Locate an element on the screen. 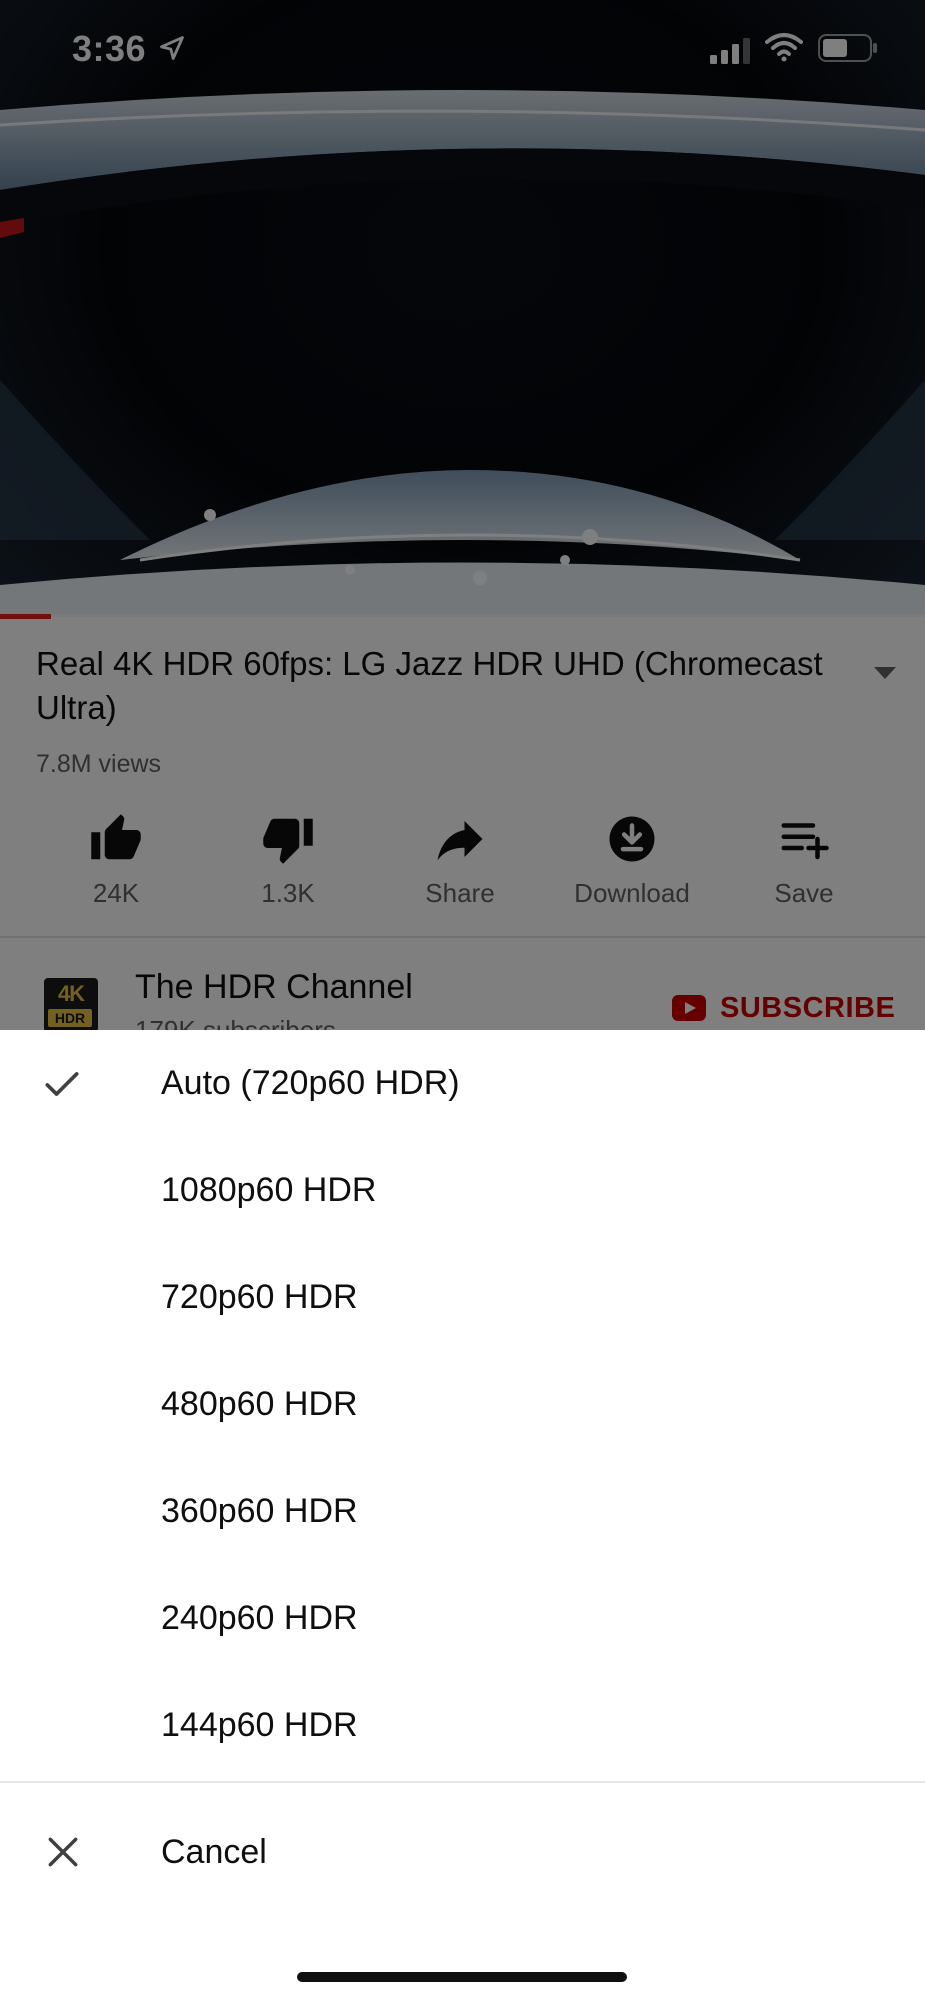 Image resolution: width=925 pixels, height=2000 pixels. quality-option-1080p60: 1080p60 HDR is located at coordinates (462, 1190).